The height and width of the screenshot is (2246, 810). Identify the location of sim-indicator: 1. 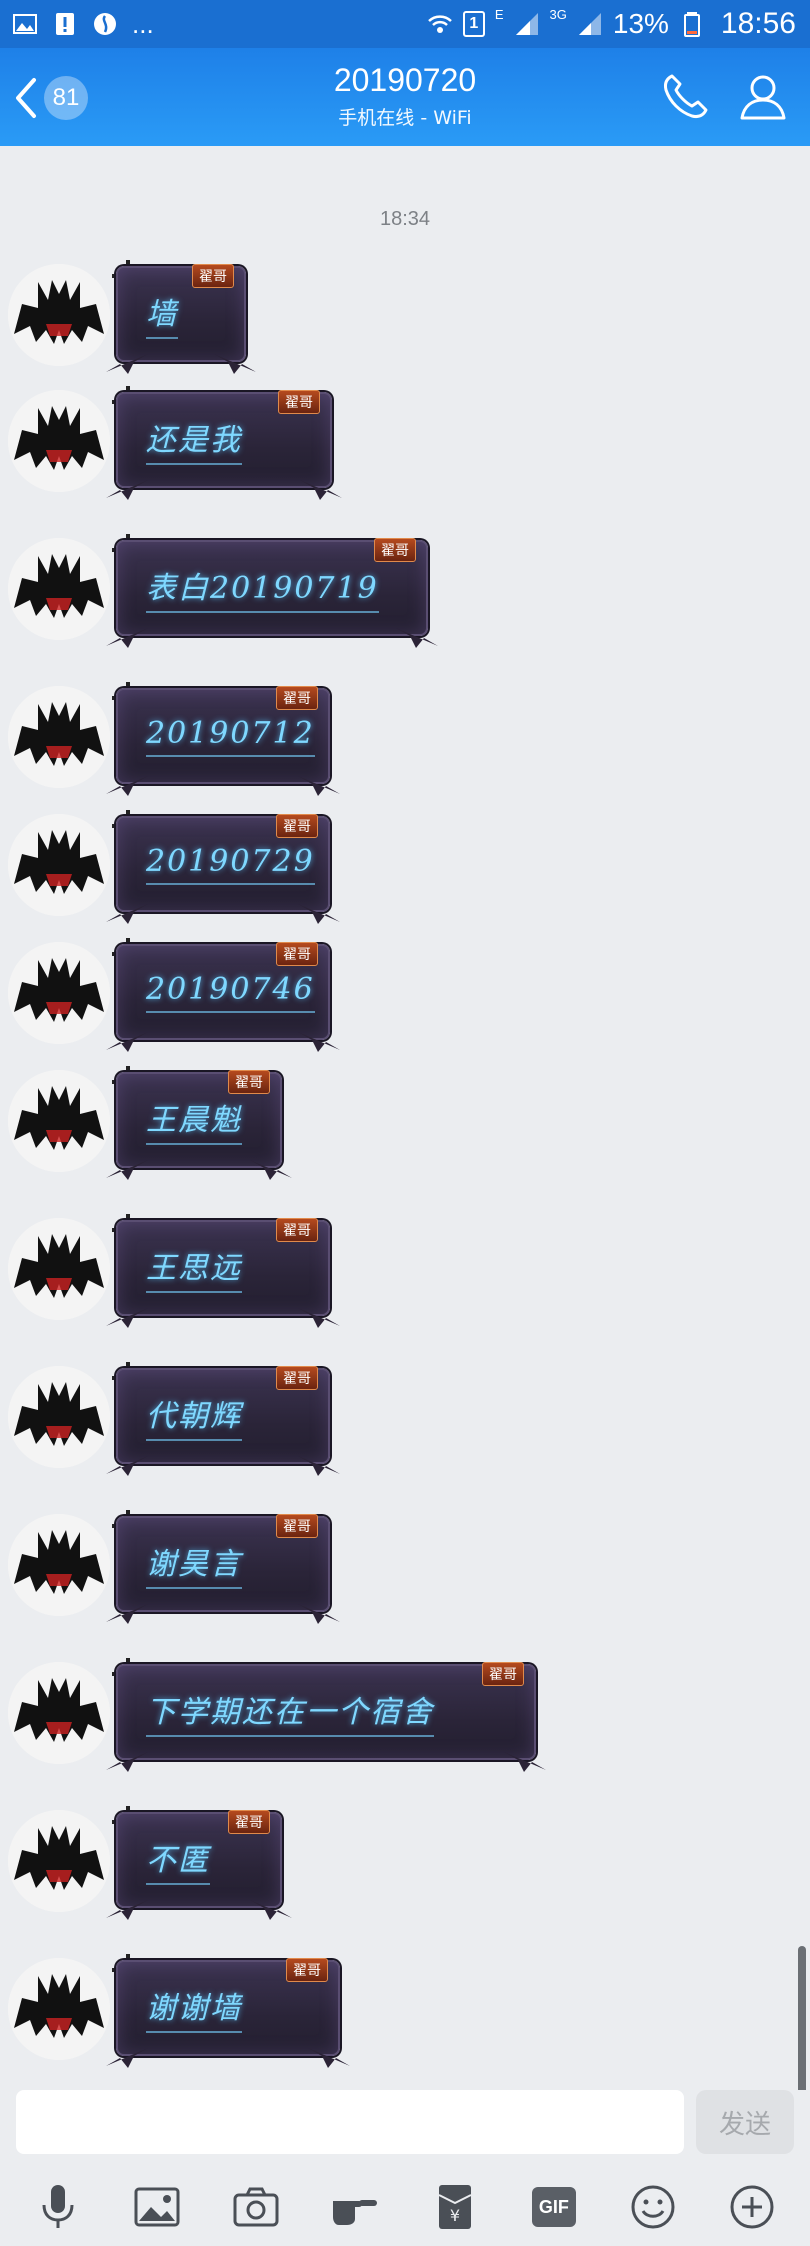
(473, 24).